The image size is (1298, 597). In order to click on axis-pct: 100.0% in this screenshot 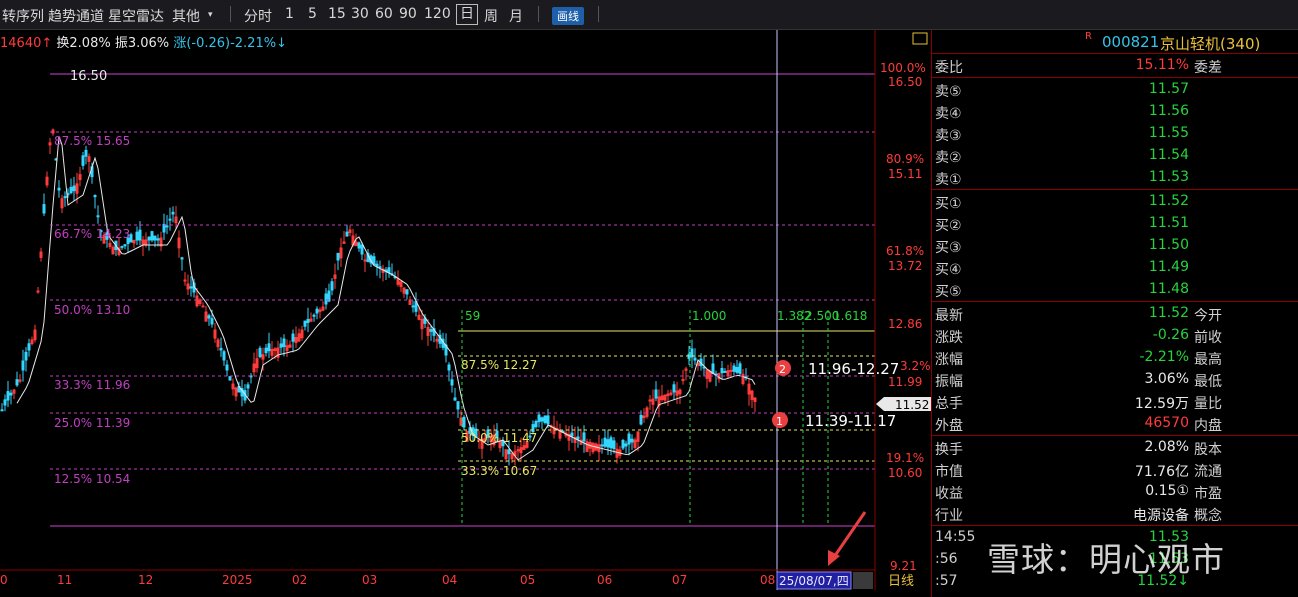, I will do `click(903, 68)`.